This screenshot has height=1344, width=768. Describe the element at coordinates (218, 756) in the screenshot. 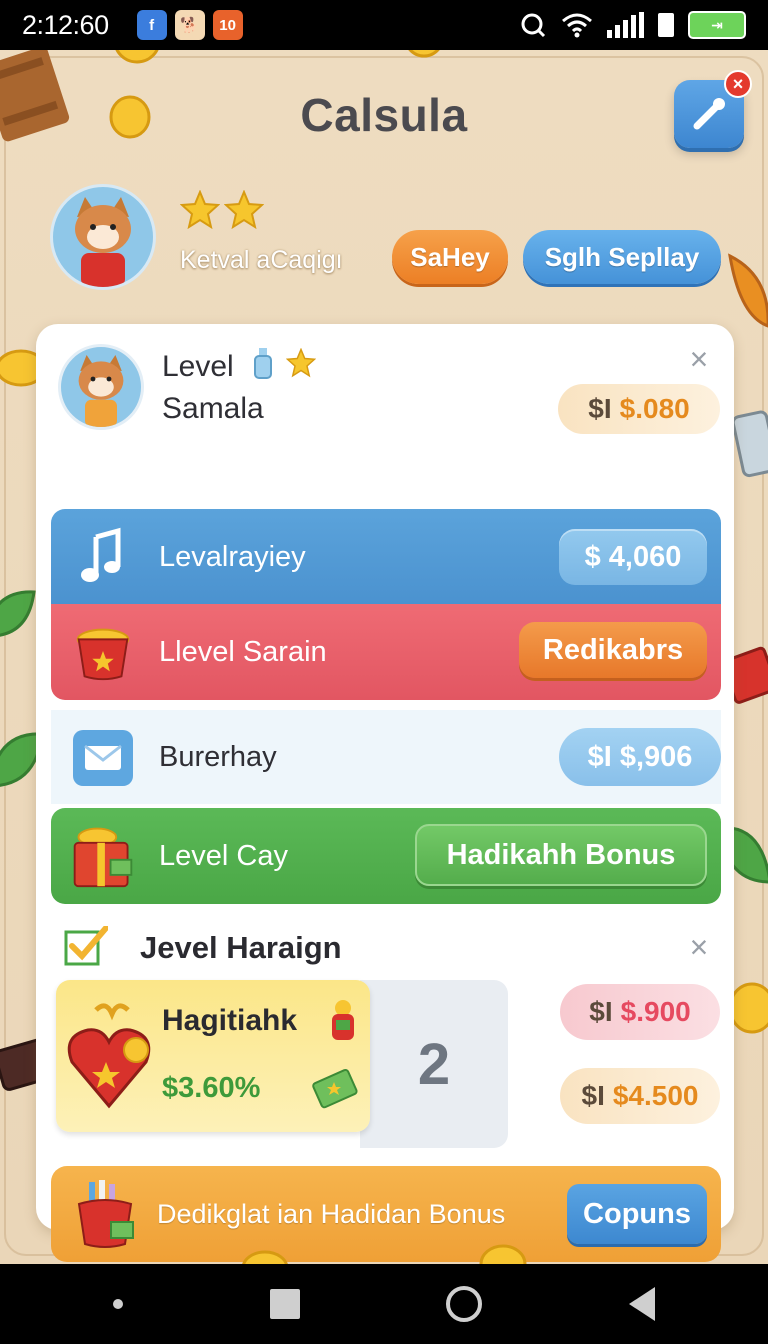

I see `row-label: Burerhay` at that location.